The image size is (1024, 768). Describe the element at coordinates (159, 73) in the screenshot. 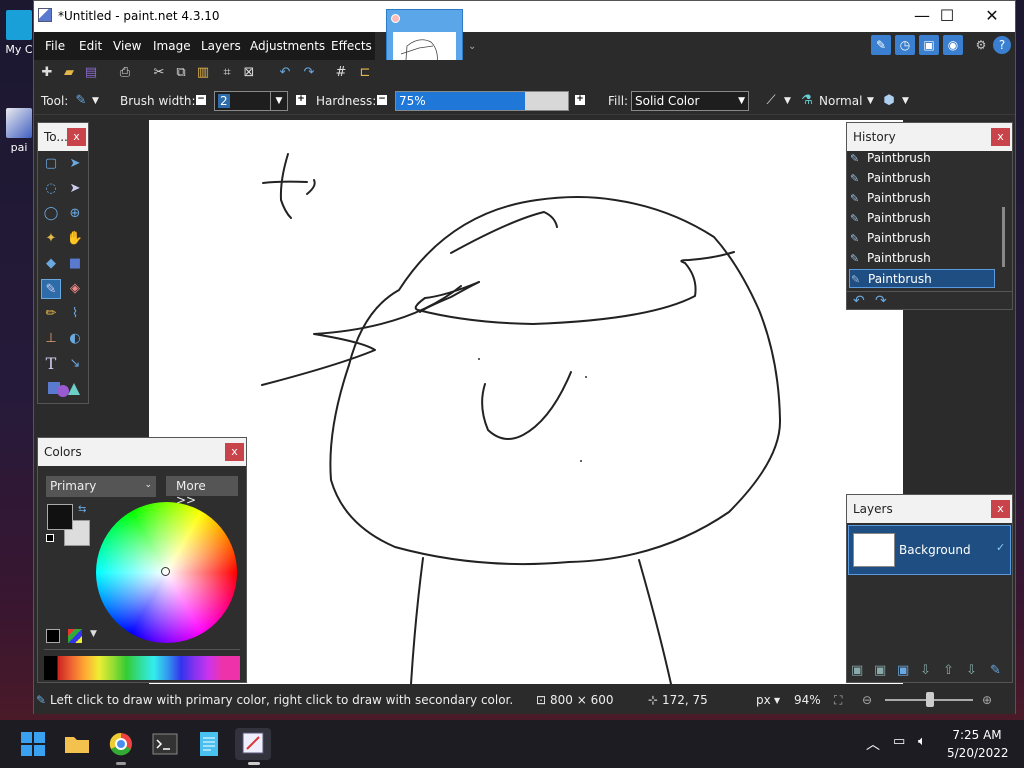

I see `cut-icon: ✂` at that location.